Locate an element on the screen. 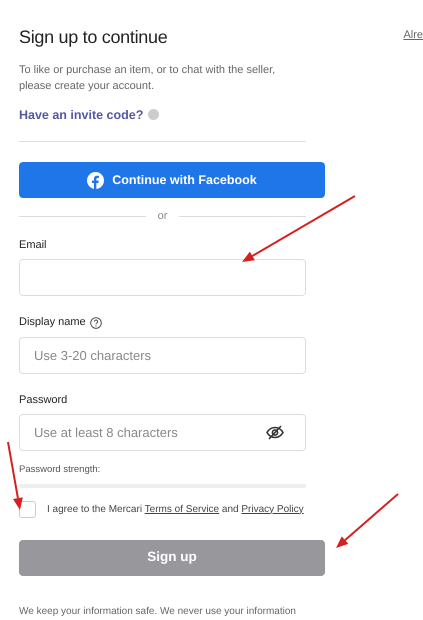  hidden-eye-icon is located at coordinates (275, 432).